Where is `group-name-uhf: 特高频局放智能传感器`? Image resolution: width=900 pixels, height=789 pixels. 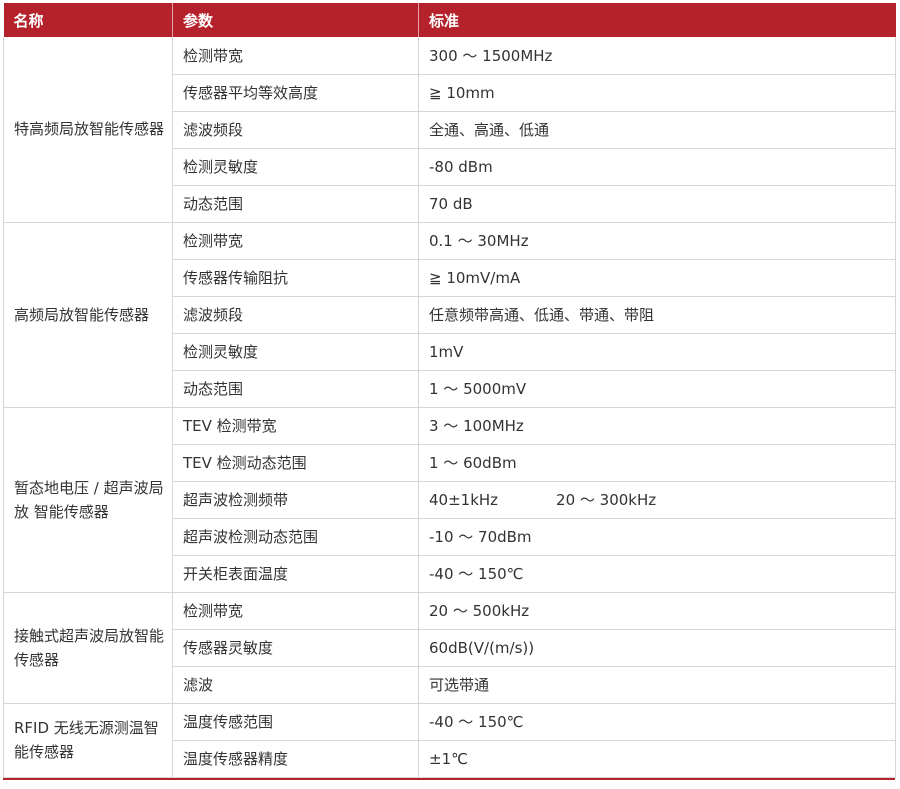 group-name-uhf: 特高频局放智能传感器 is located at coordinates (88, 130).